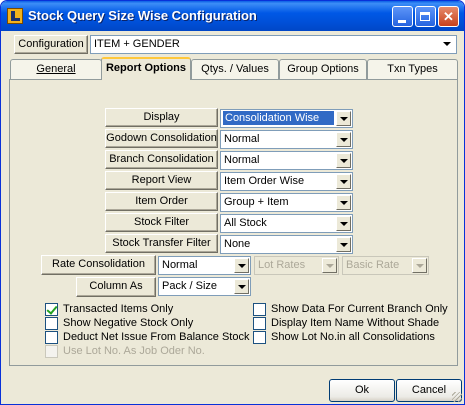  Describe the element at coordinates (51, 309) in the screenshot. I see `checkbox-checked-icon` at that location.